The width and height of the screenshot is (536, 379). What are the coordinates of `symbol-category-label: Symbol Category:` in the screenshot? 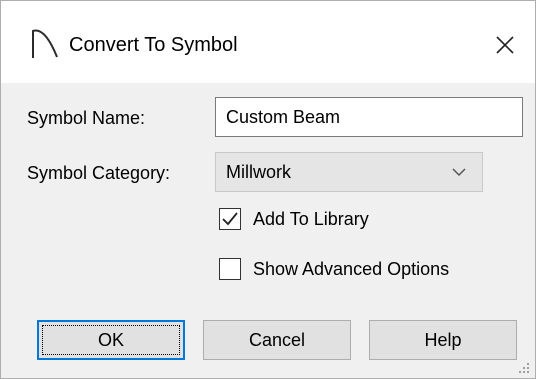 It's located at (99, 173).